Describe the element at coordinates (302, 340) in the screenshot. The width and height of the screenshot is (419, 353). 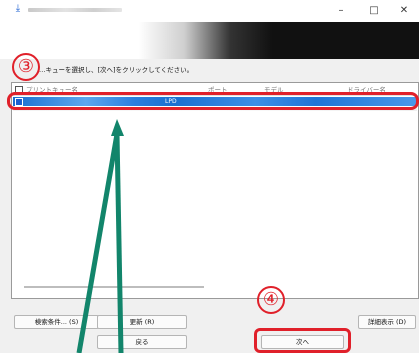
I see `next-button-highlight-annotation` at that location.